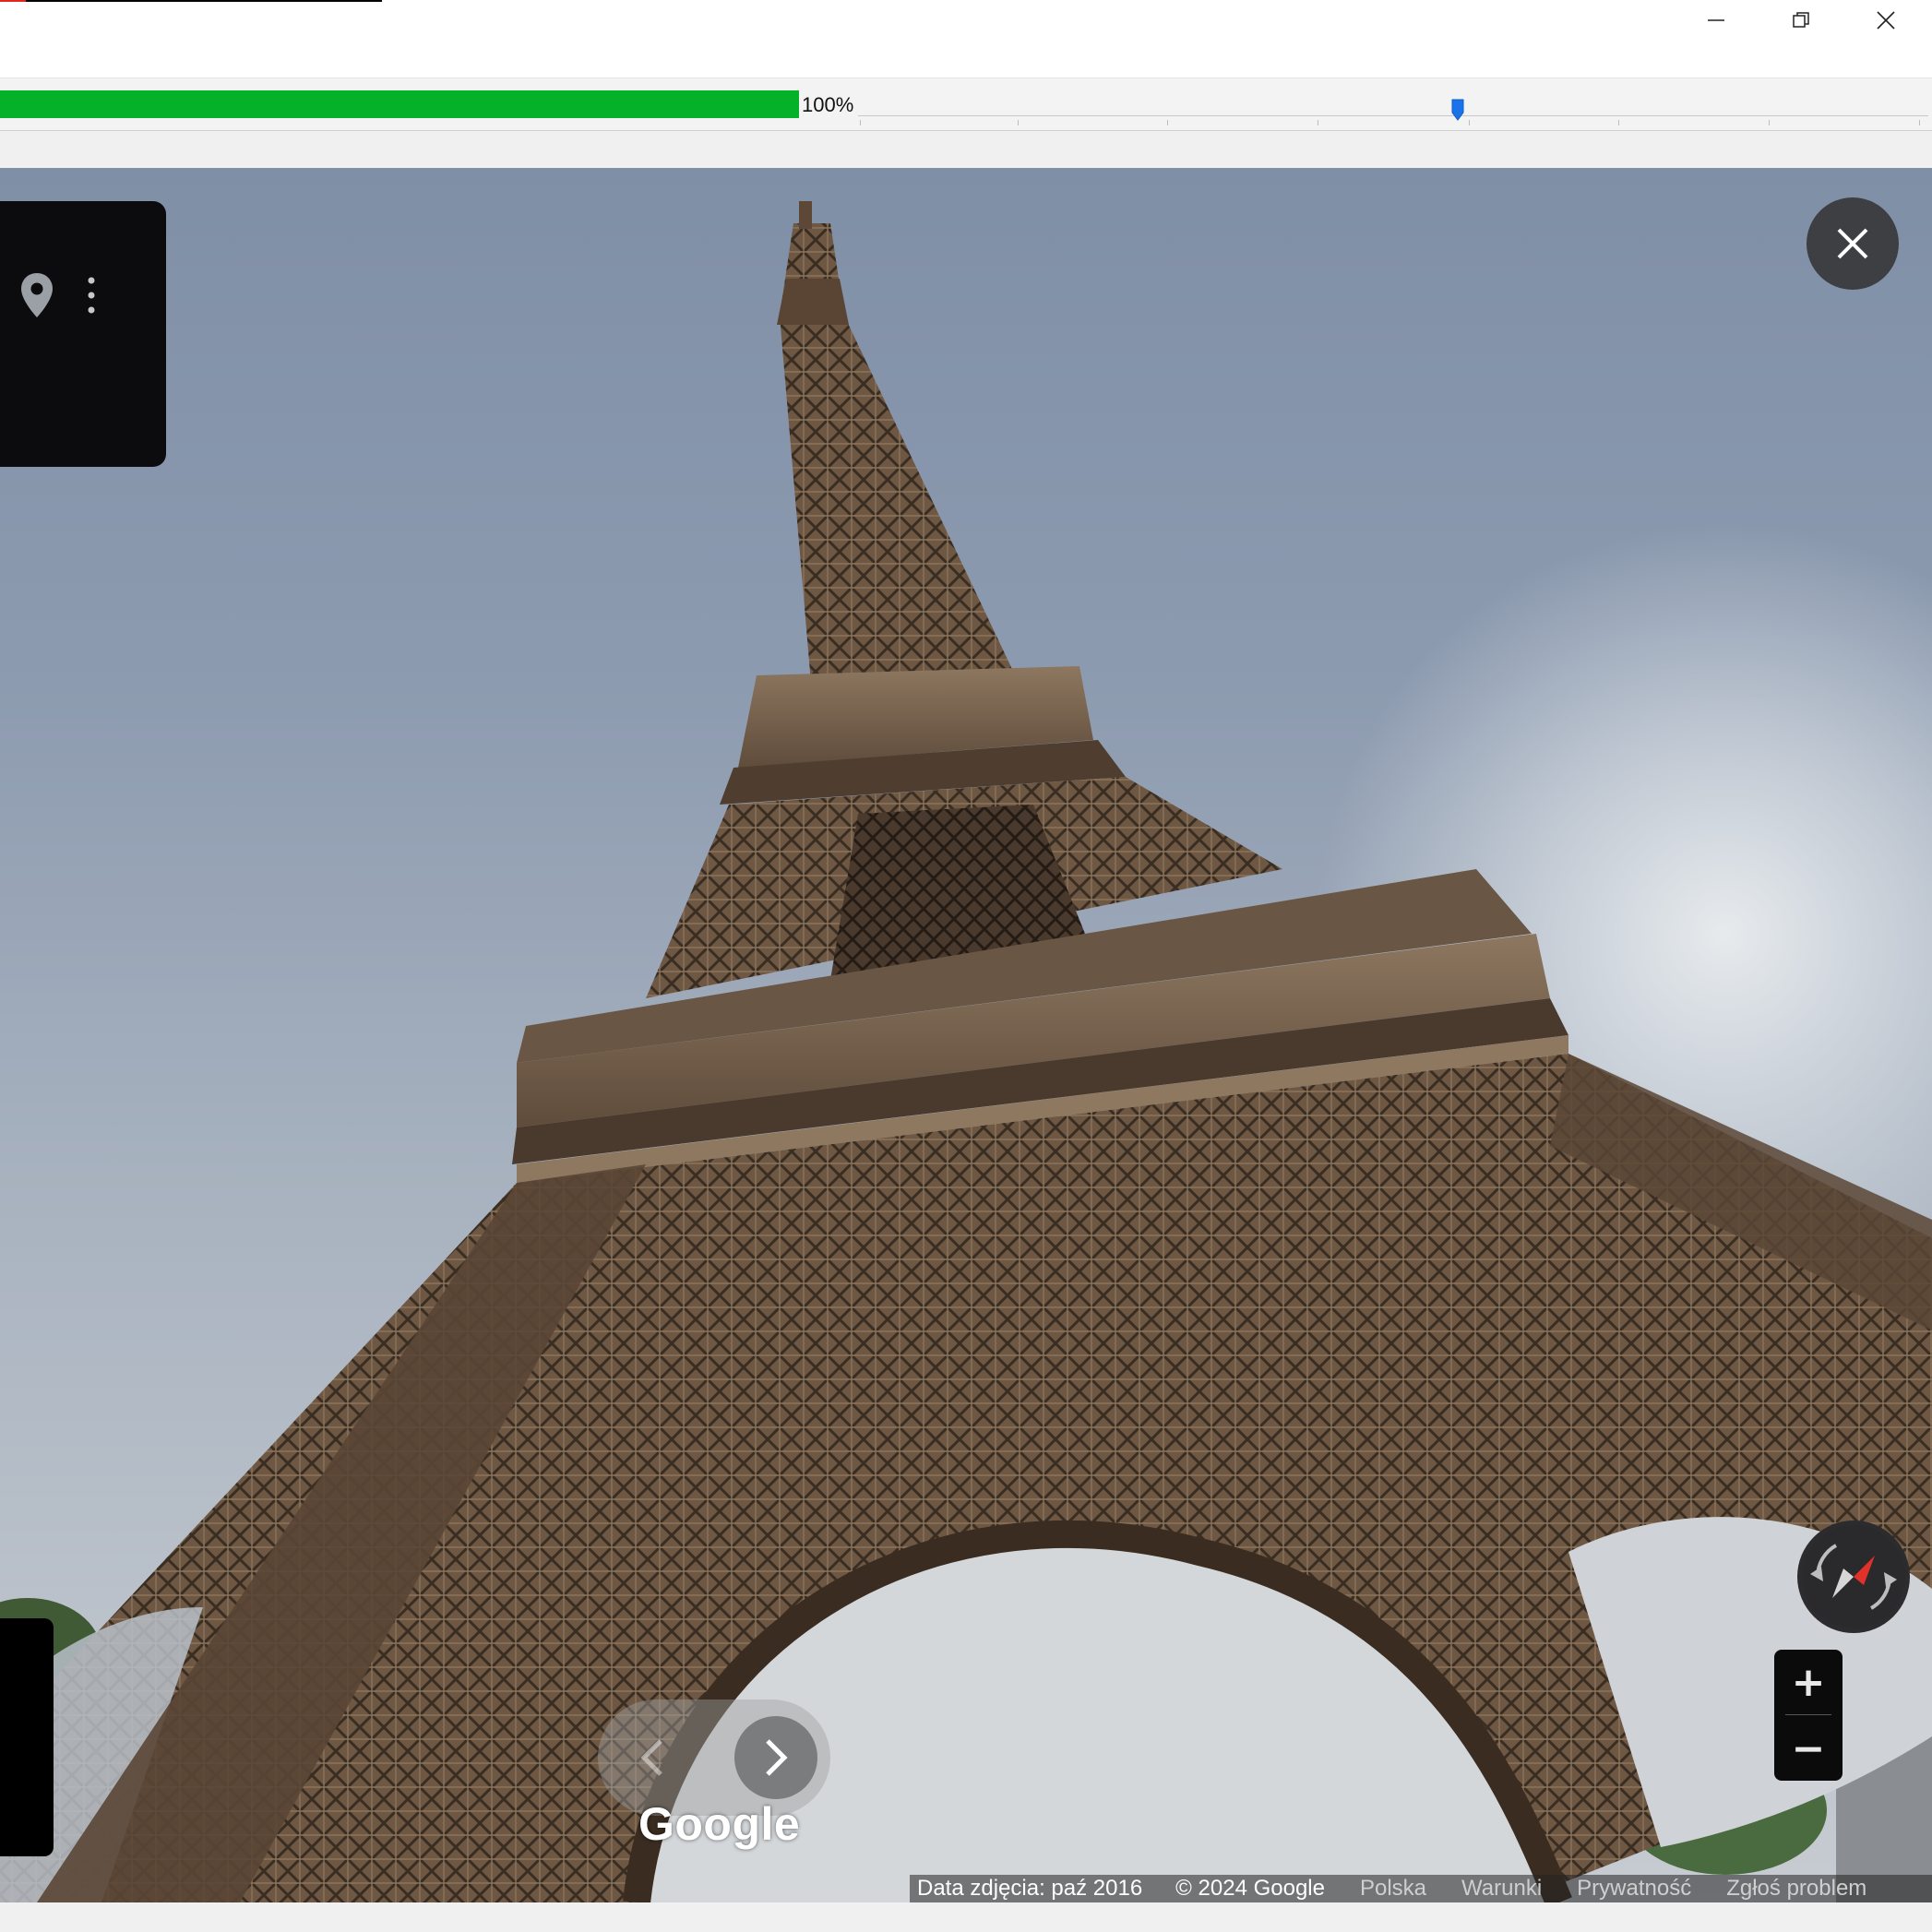 The image size is (1932, 1932). I want to click on chevron-right-icon, so click(777, 1757).